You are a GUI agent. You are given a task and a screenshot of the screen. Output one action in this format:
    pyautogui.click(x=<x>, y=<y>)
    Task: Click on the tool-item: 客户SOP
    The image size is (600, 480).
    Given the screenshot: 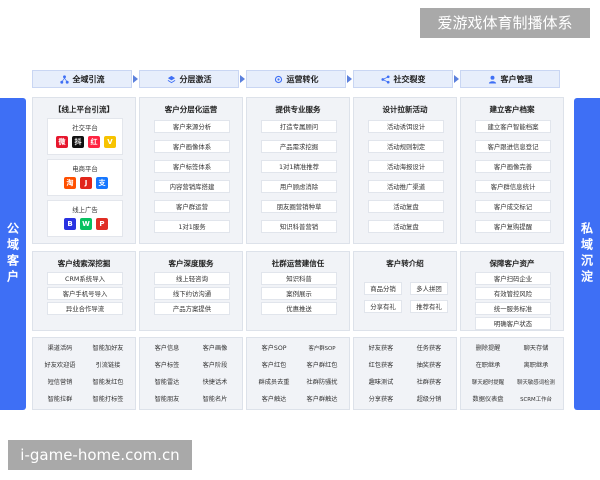 What is the action you would take?
    pyautogui.click(x=274, y=347)
    